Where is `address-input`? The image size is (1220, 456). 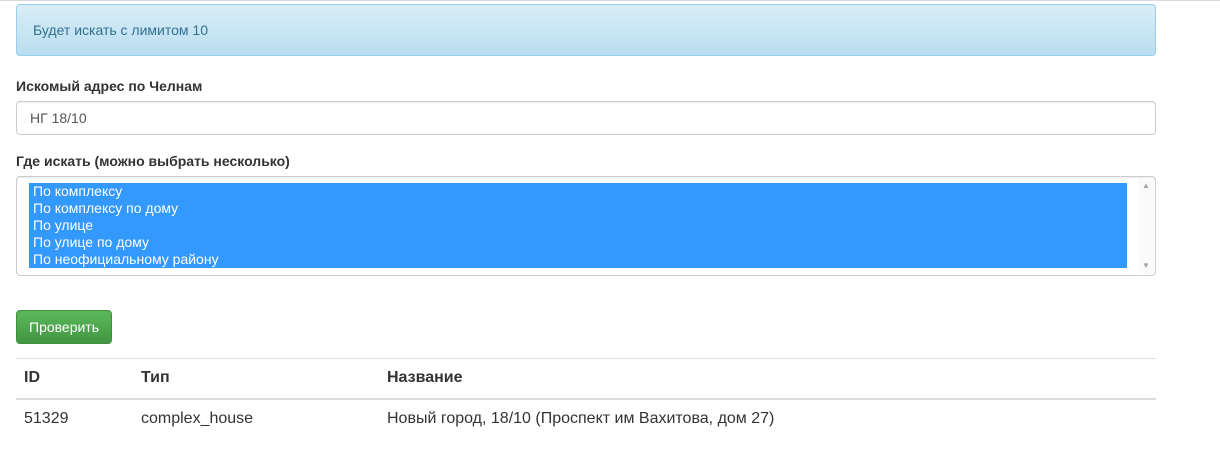 address-input is located at coordinates (586, 118).